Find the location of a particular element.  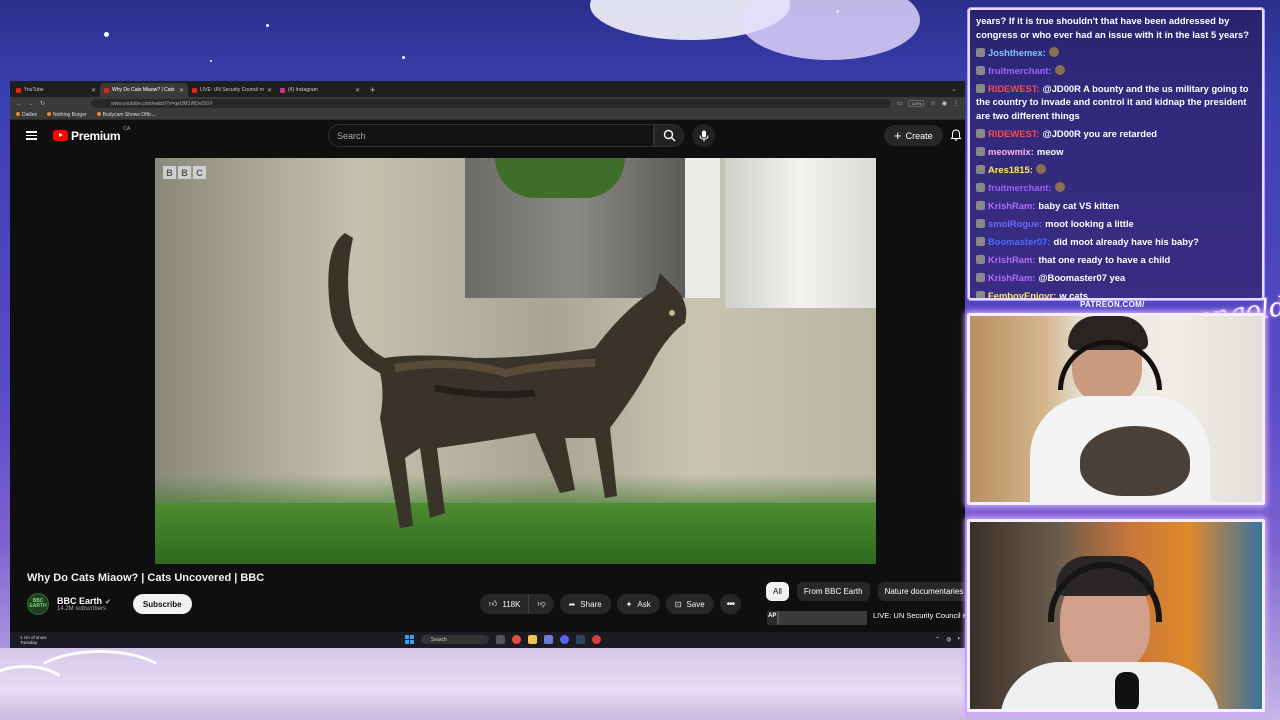

chat-message: Ares1815: is located at coordinates (1116, 169).